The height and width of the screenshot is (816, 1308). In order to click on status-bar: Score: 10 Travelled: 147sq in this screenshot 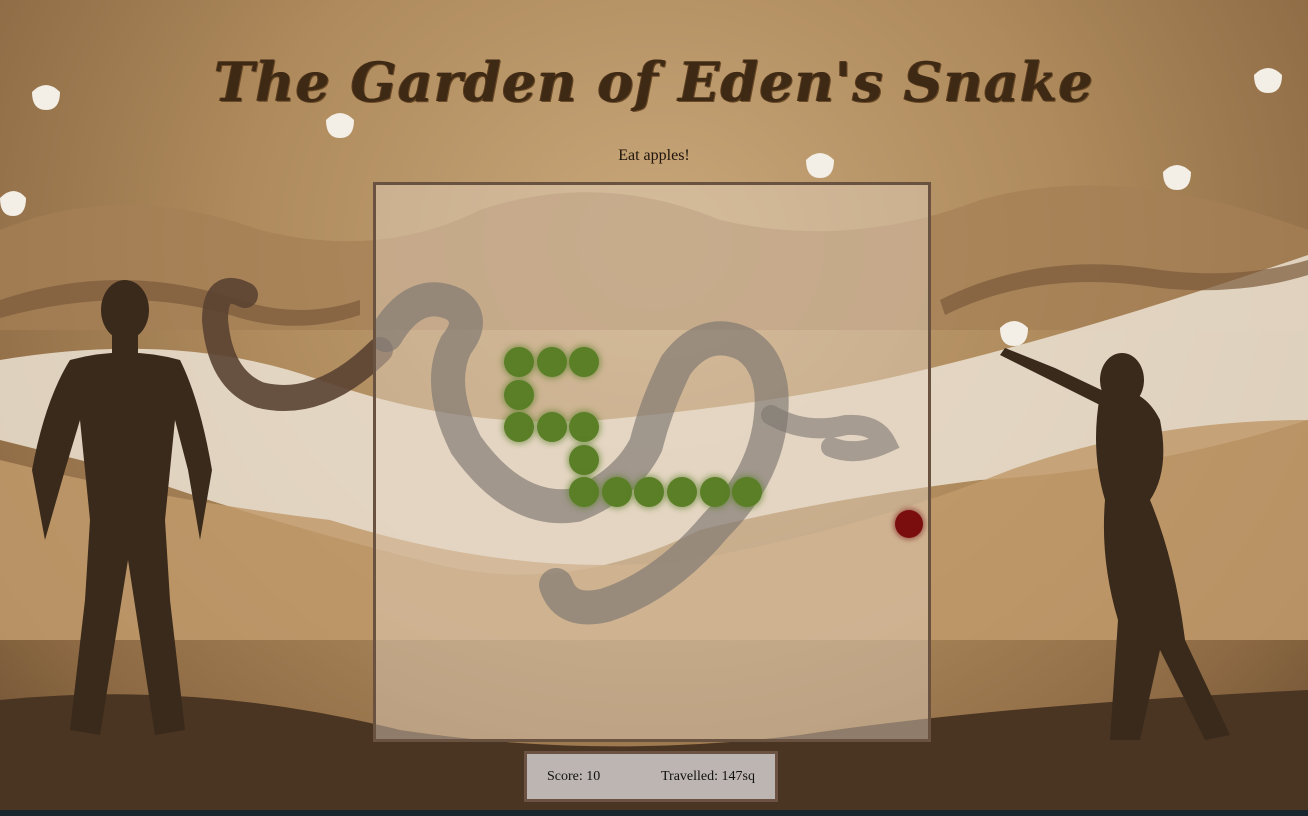, I will do `click(651, 776)`.